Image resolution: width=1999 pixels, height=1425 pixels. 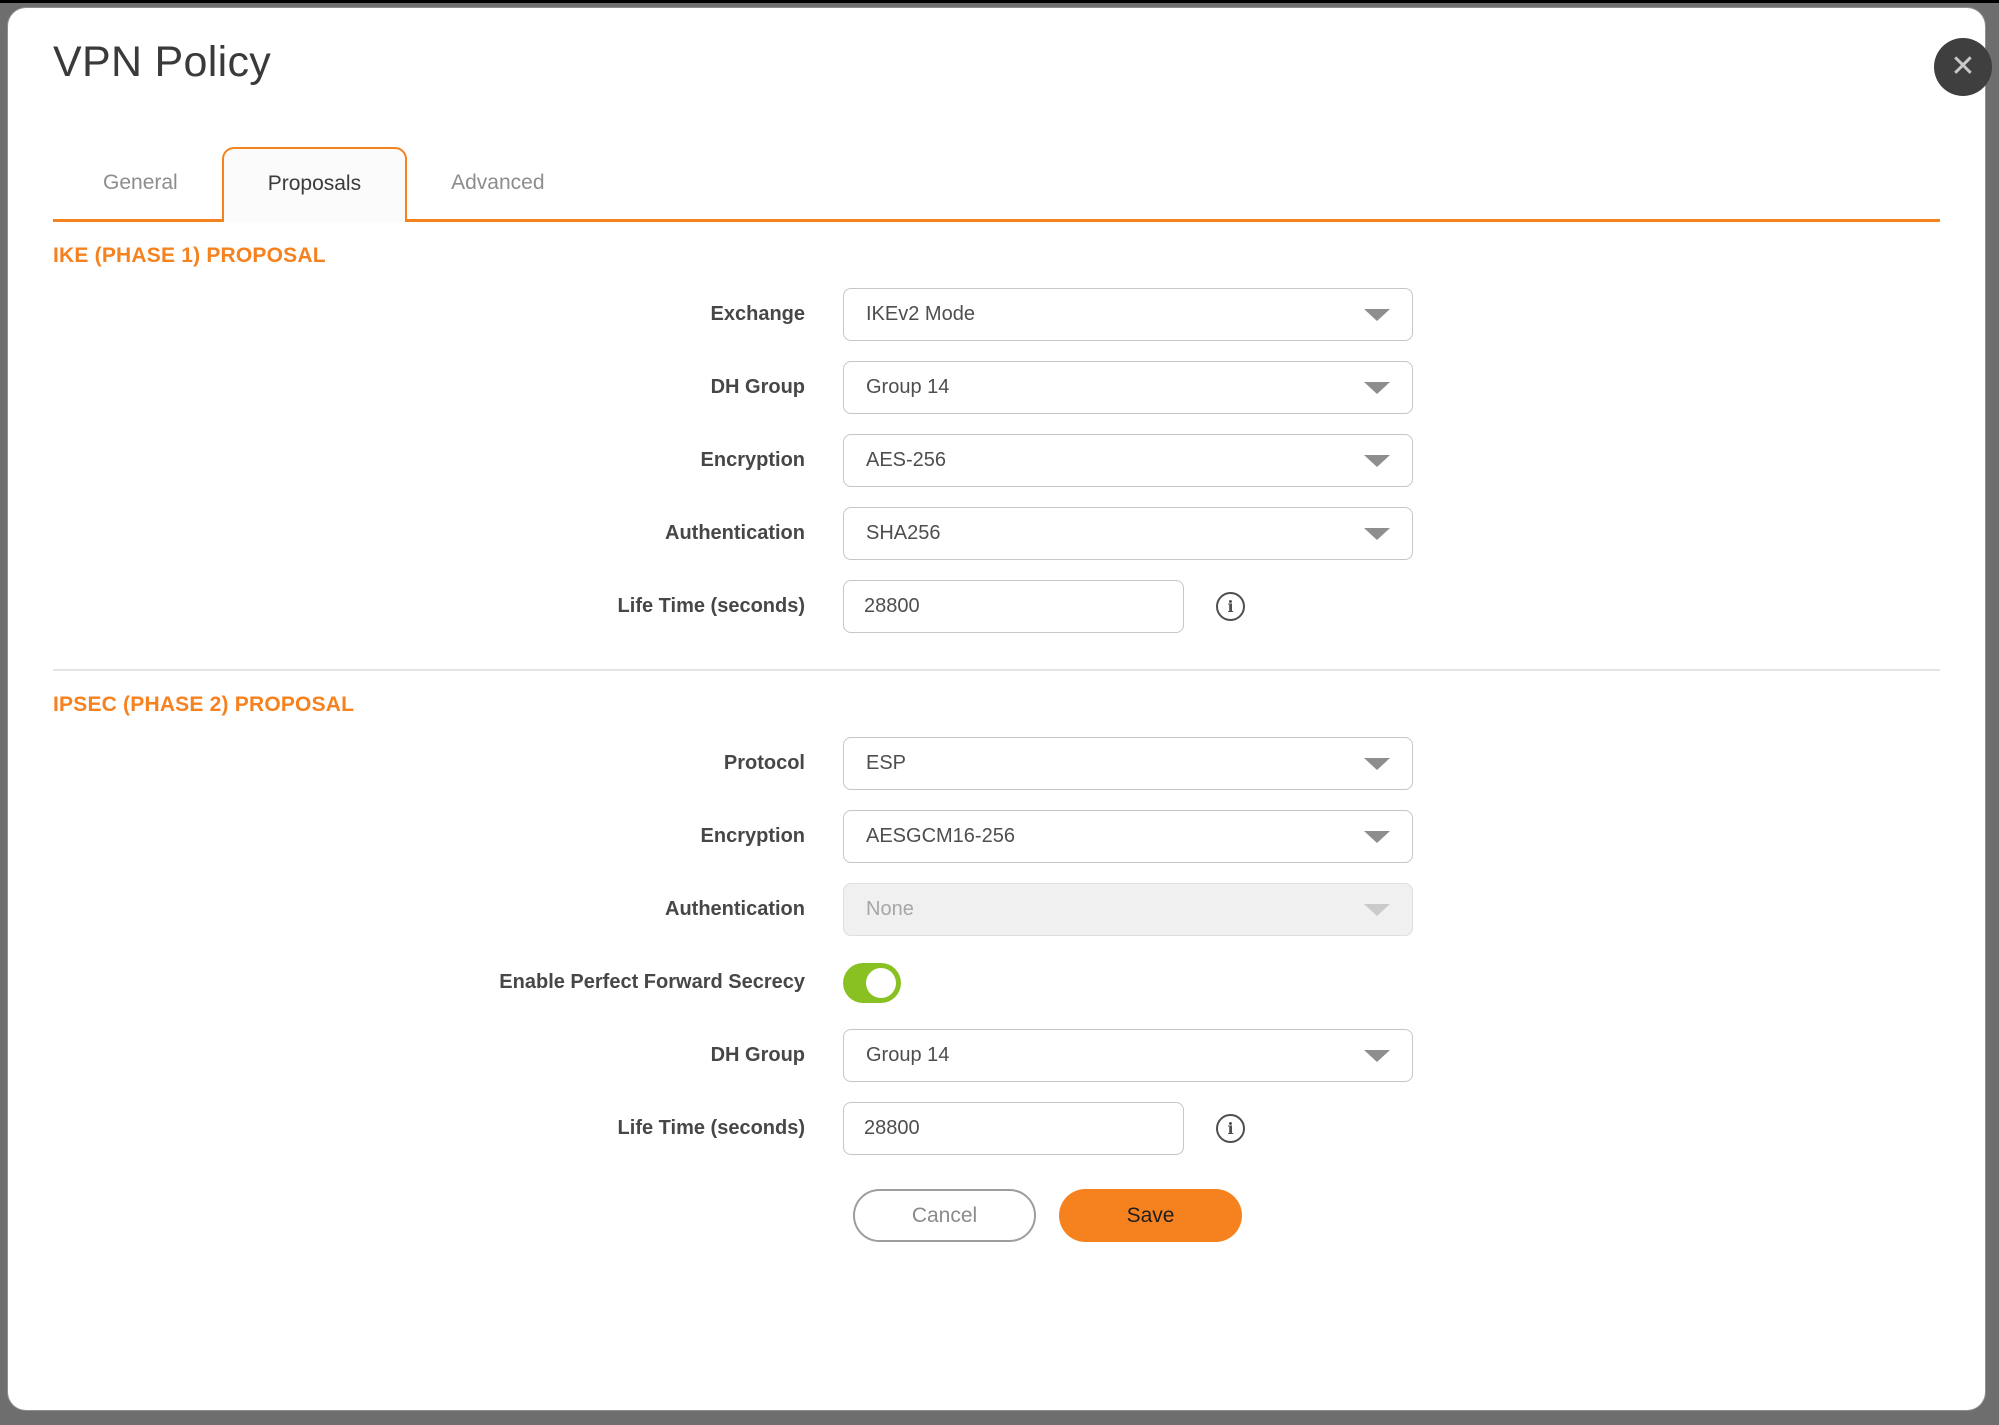 I want to click on tab-proposals: Proposals, so click(x=314, y=184).